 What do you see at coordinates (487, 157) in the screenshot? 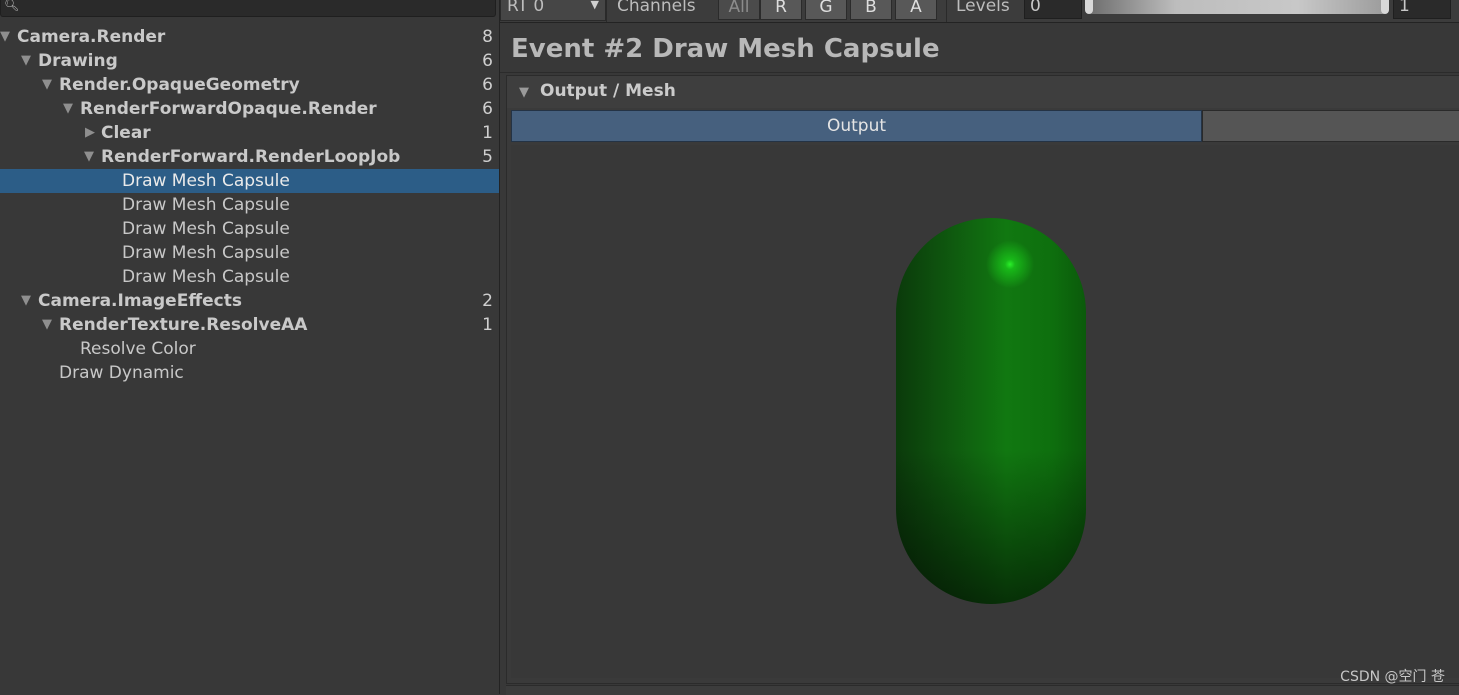
I see `tree-row-count: 5` at bounding box center [487, 157].